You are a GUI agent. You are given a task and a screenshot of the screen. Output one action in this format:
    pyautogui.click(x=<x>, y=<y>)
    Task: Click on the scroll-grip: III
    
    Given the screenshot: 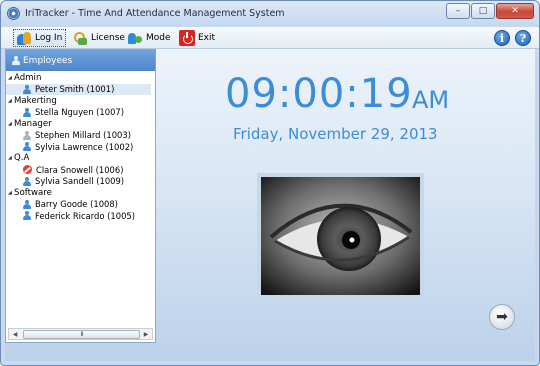 What is the action you would take?
    pyautogui.click(x=81, y=334)
    